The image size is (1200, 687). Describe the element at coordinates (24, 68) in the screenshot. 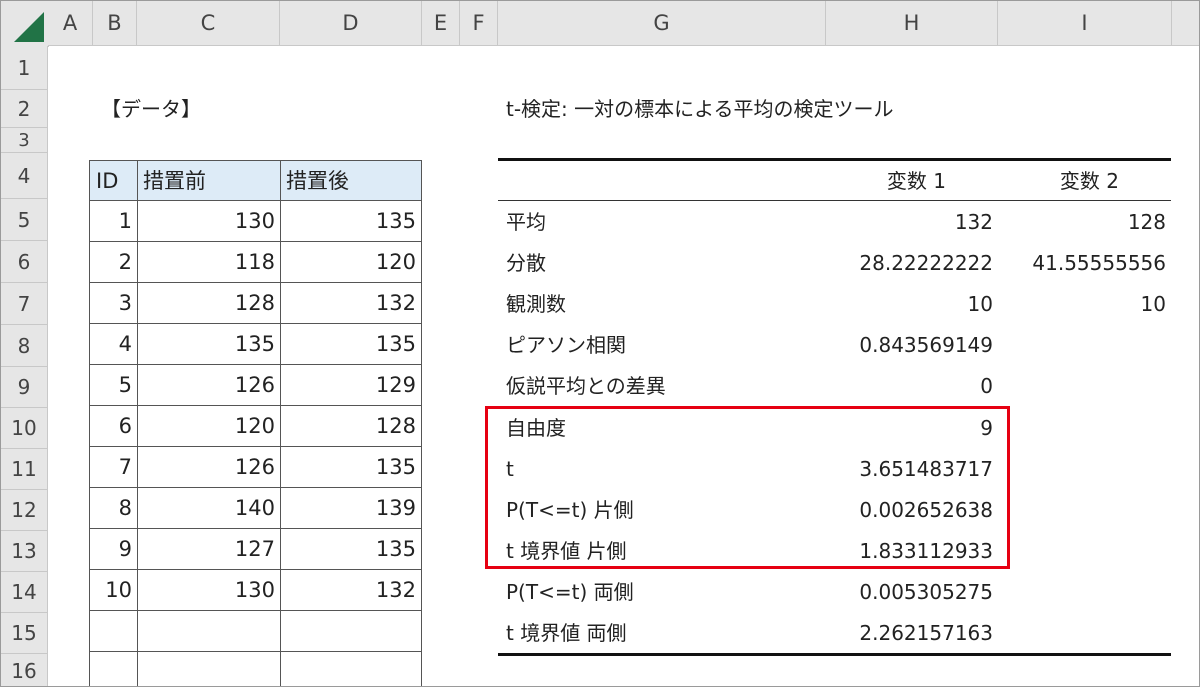

I see `row-header-1: 1` at that location.